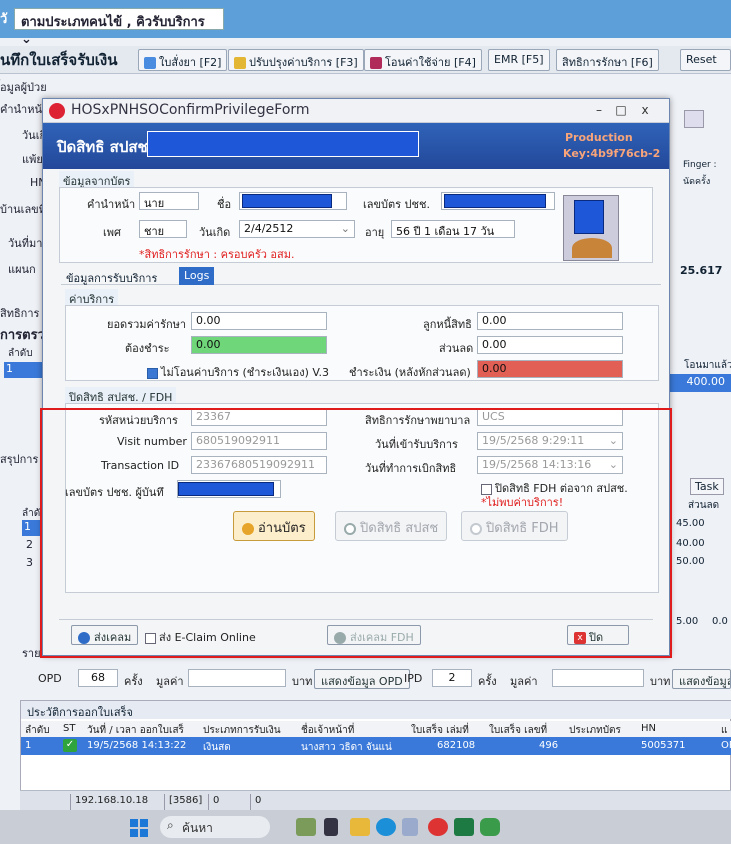 The image size is (731, 844). What do you see at coordinates (375, 232) in the screenshot?
I see `age-label: อายุ` at bounding box center [375, 232].